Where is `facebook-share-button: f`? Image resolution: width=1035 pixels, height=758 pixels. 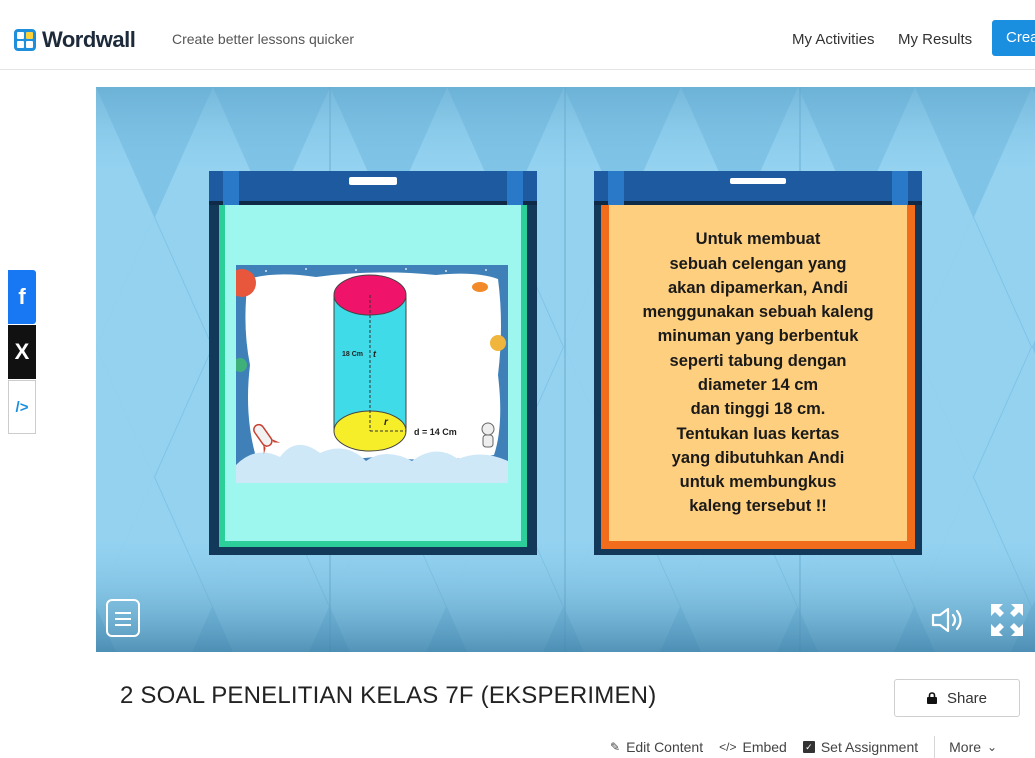 facebook-share-button: f is located at coordinates (22, 297).